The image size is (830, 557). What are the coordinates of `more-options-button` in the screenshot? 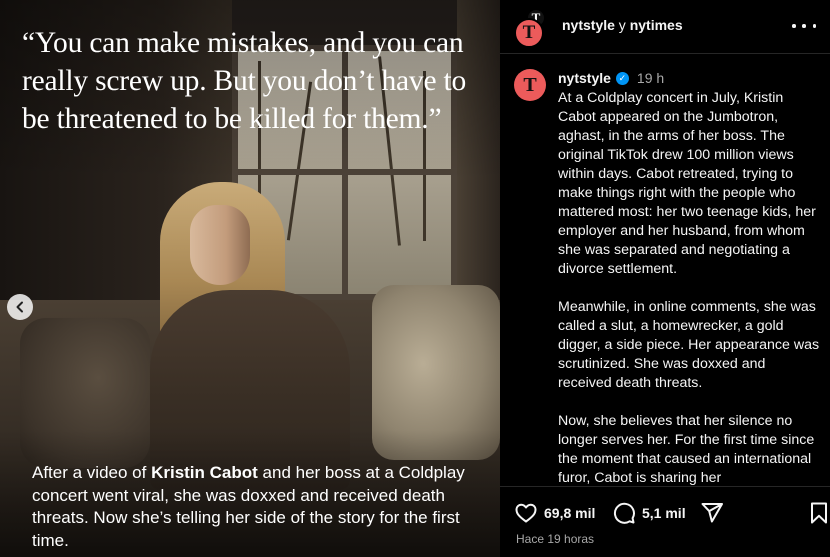 It's located at (804, 26).